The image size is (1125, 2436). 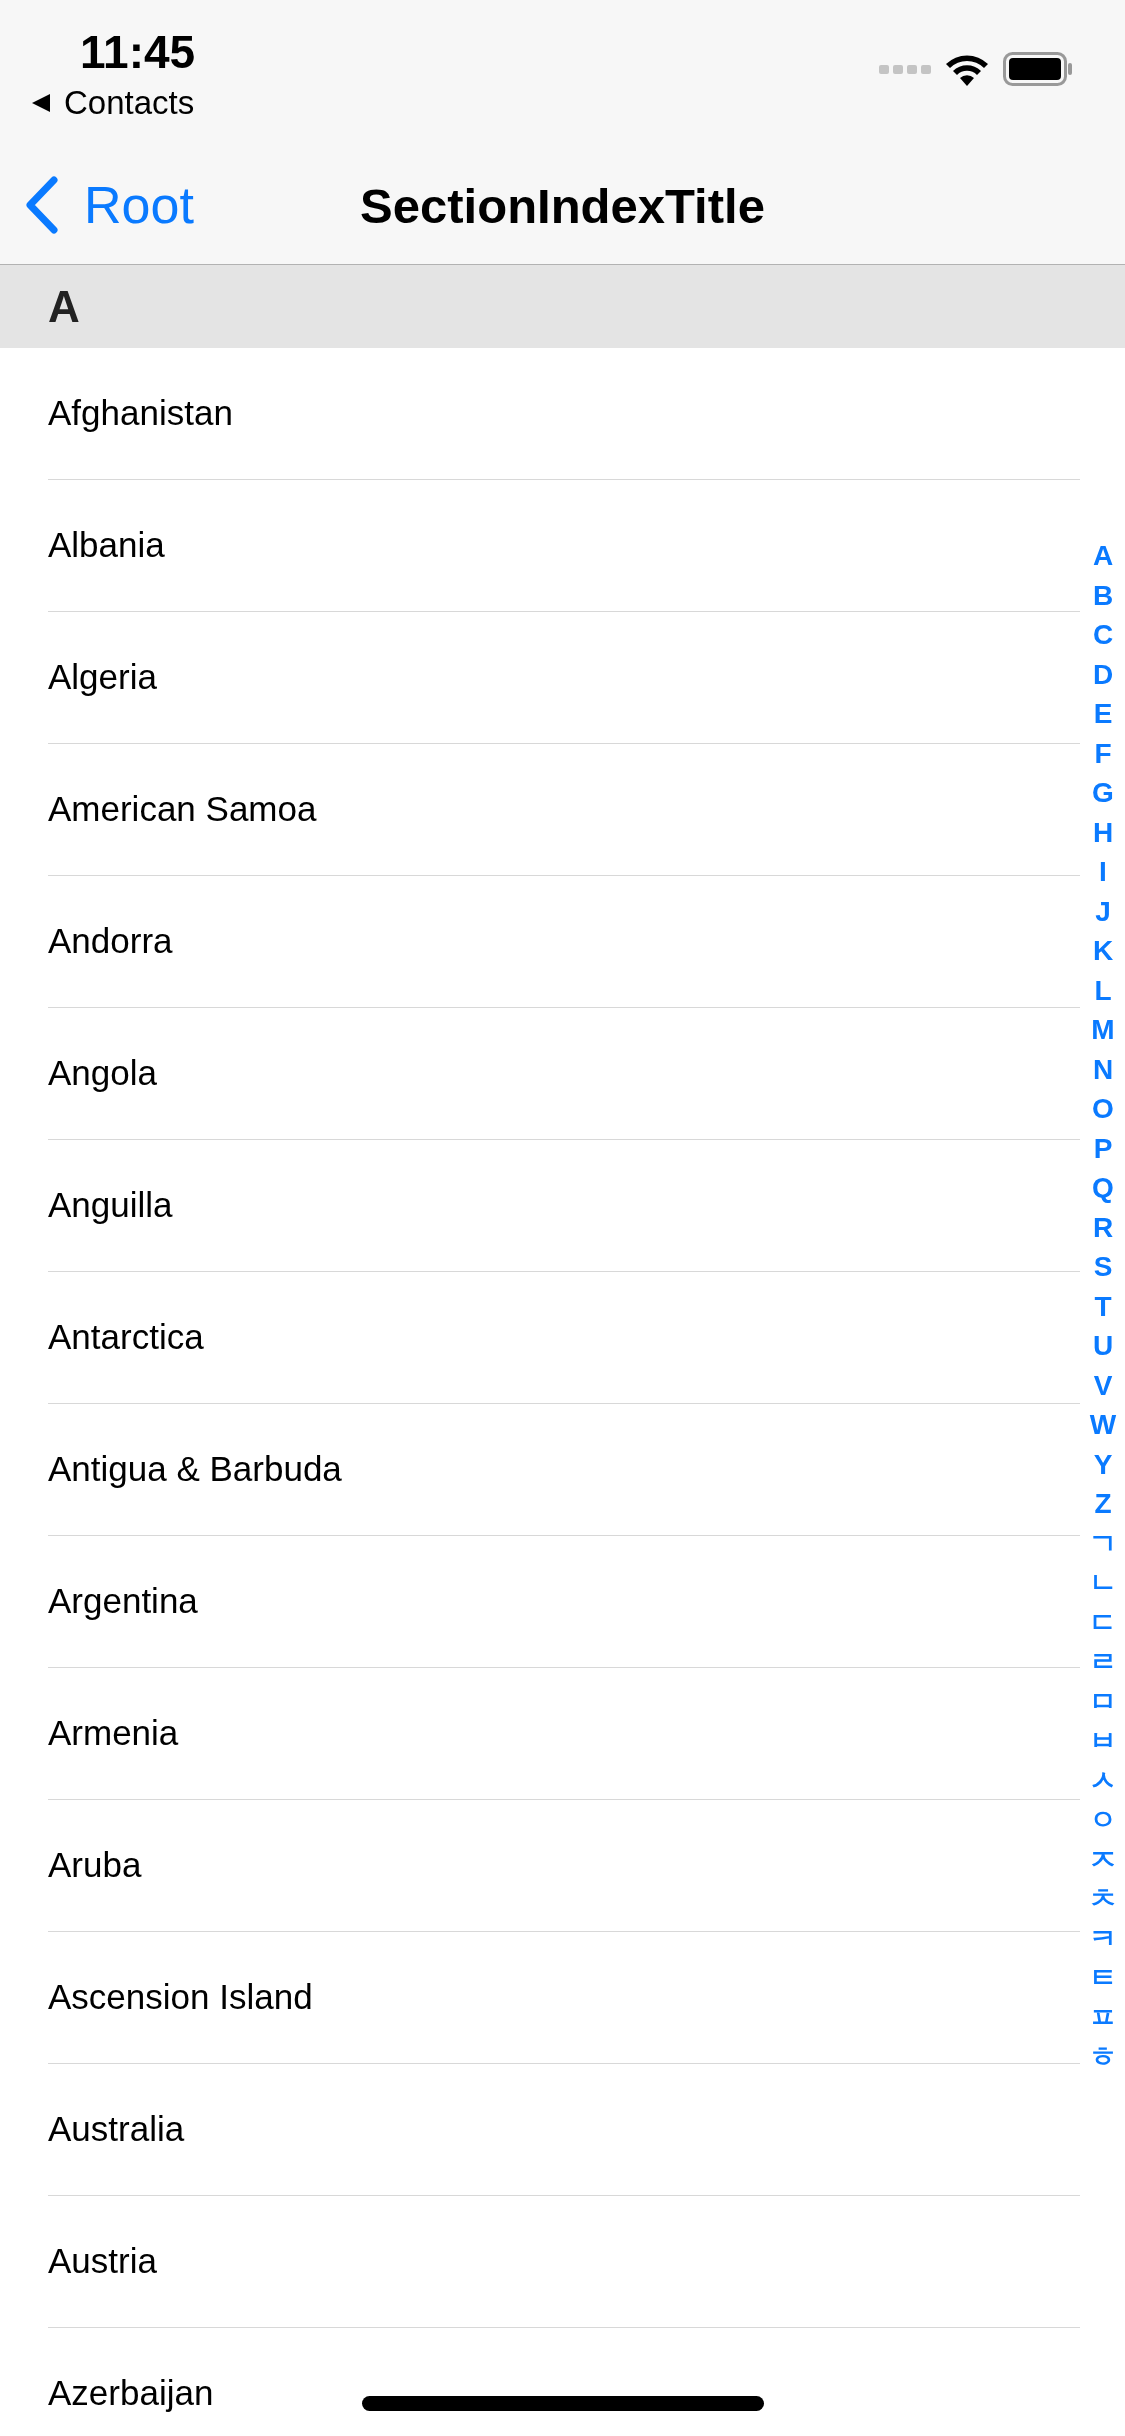 What do you see at coordinates (1103, 1030) in the screenshot?
I see `index-letter: M` at bounding box center [1103, 1030].